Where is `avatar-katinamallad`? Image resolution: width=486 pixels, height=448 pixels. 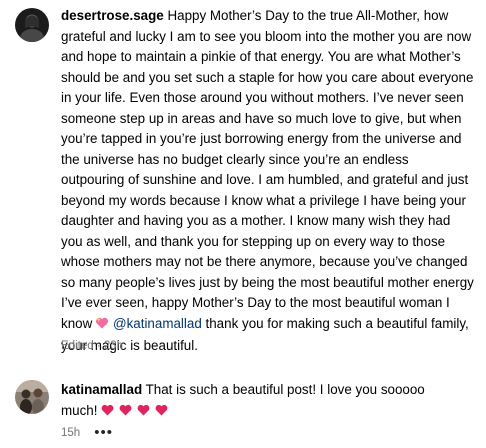
avatar-katinamallad is located at coordinates (32, 397).